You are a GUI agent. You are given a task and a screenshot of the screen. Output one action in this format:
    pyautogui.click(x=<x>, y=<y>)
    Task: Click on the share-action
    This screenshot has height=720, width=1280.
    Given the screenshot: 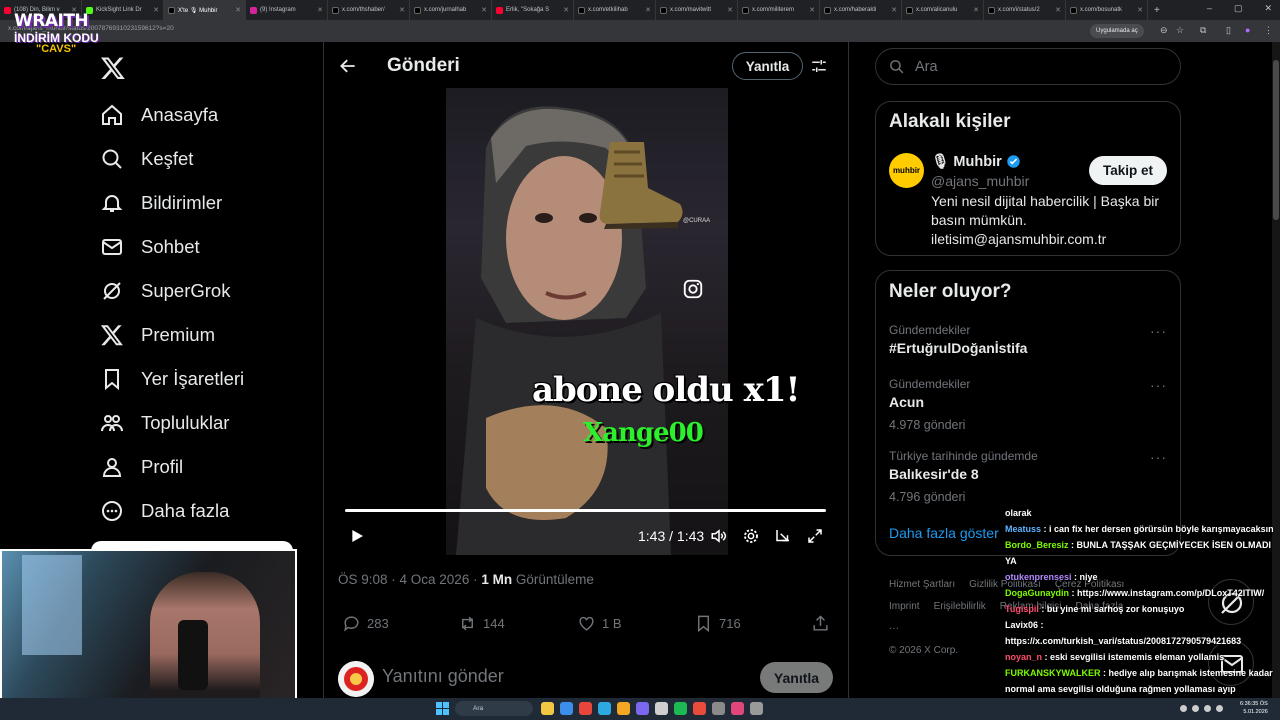 What is the action you would take?
    pyautogui.click(x=820, y=623)
    